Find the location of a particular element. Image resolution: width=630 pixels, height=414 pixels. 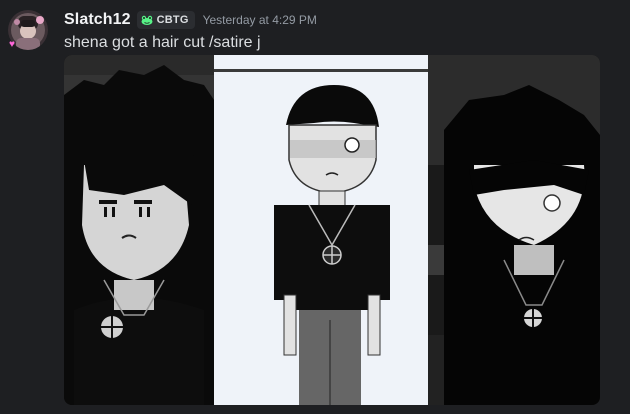

message-timestamp: Yesterday at 4:29 PM is located at coordinates (260, 20).